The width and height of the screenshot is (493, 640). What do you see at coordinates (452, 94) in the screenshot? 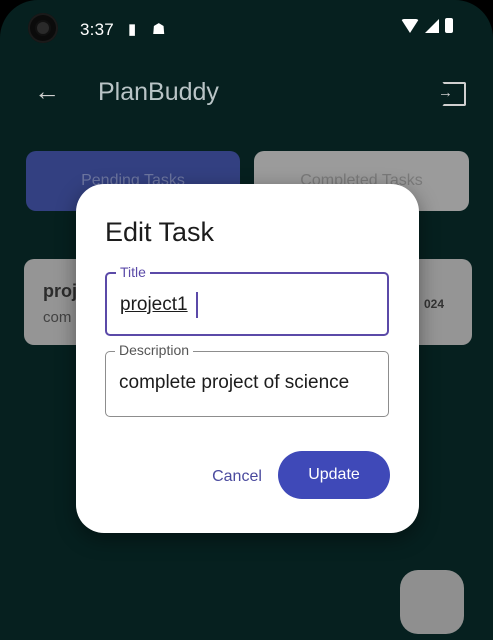
I see `logout-icon: →` at bounding box center [452, 94].